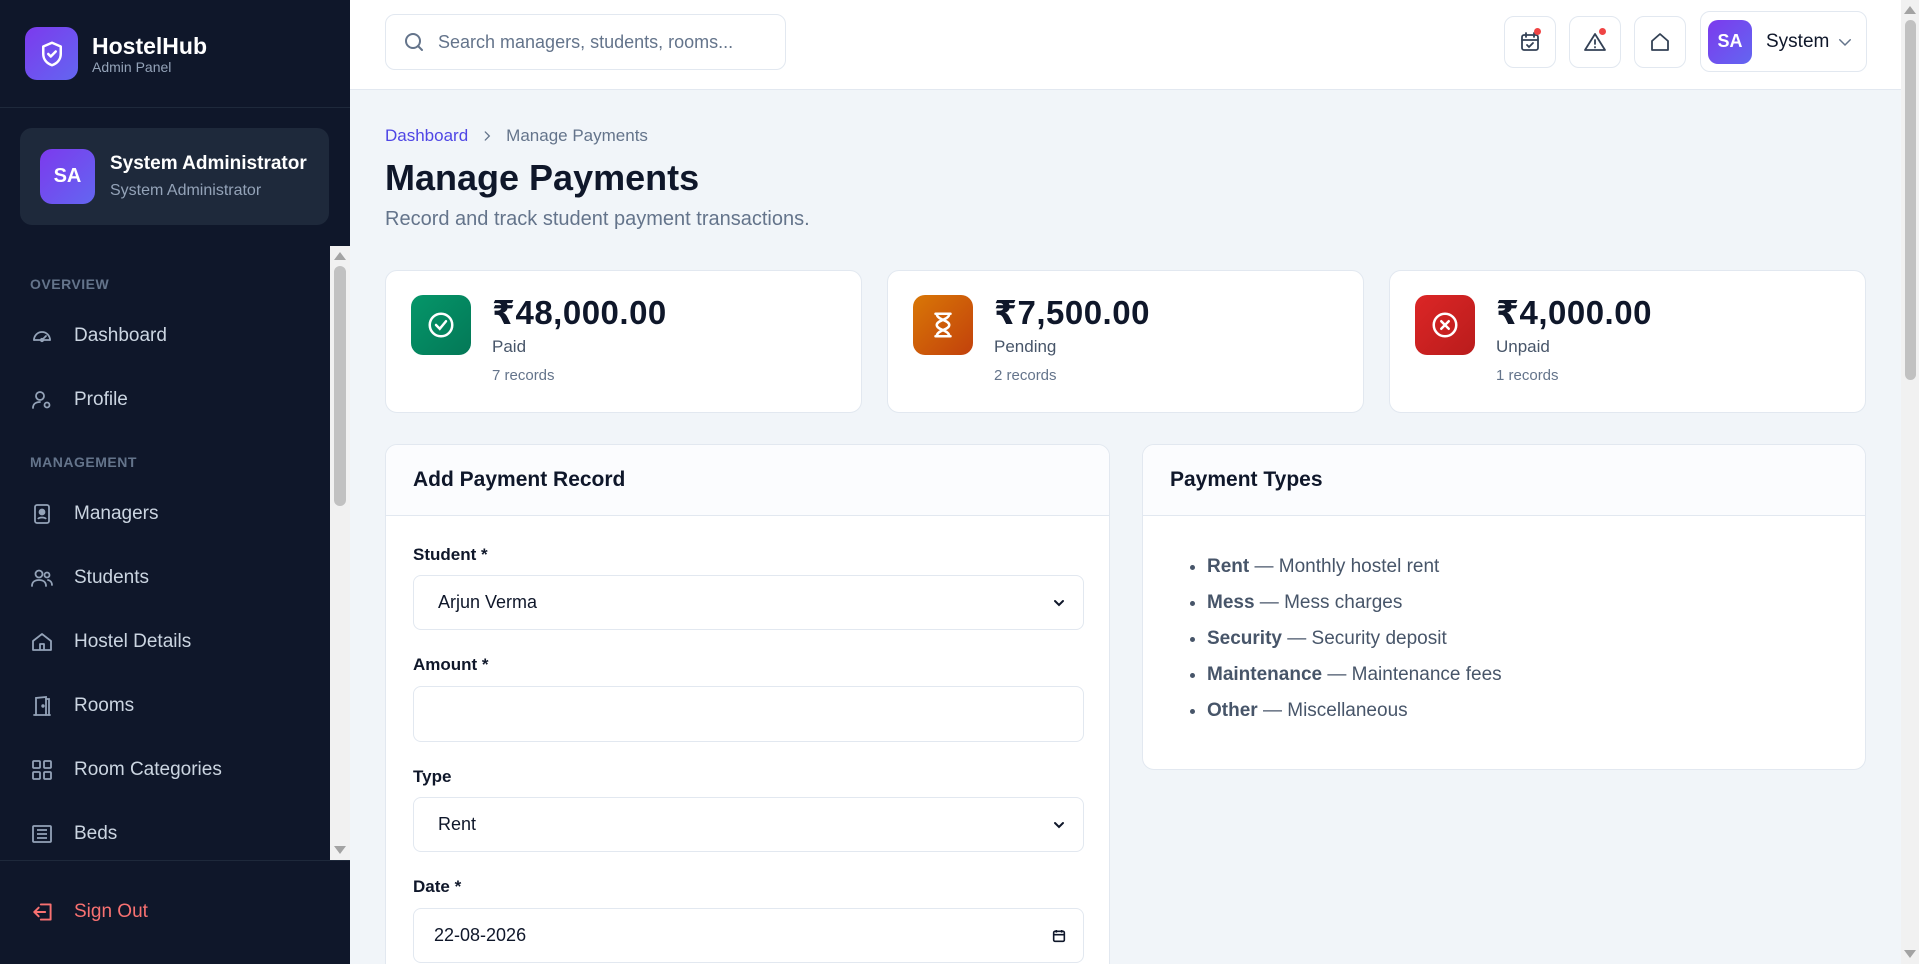  Describe the element at coordinates (111, 577) in the screenshot. I see `sidebar-item-label: Students` at that location.